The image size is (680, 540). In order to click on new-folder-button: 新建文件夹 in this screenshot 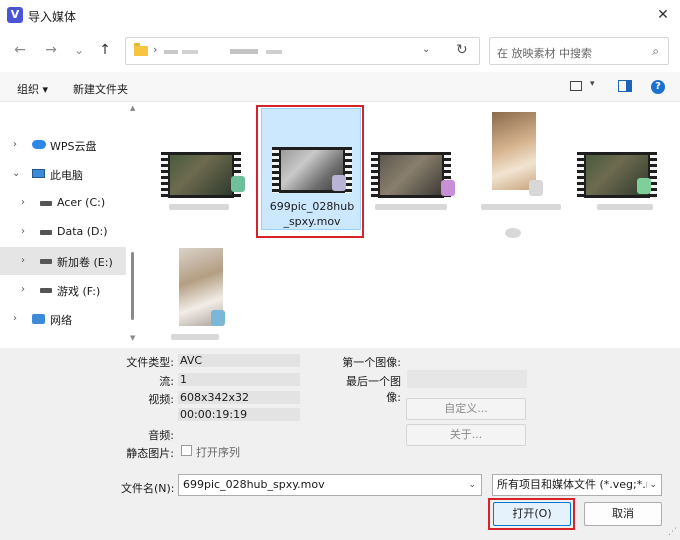, I will do `click(100, 89)`.